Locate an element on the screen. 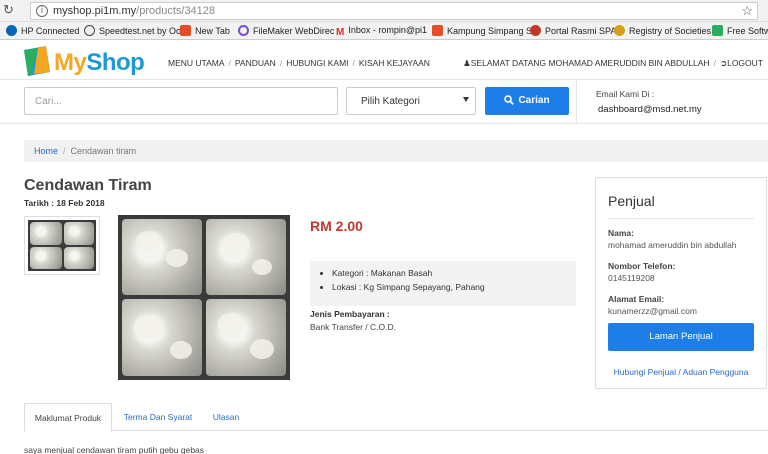  user-complaint-link: Aduan Pengguna is located at coordinates (716, 372).